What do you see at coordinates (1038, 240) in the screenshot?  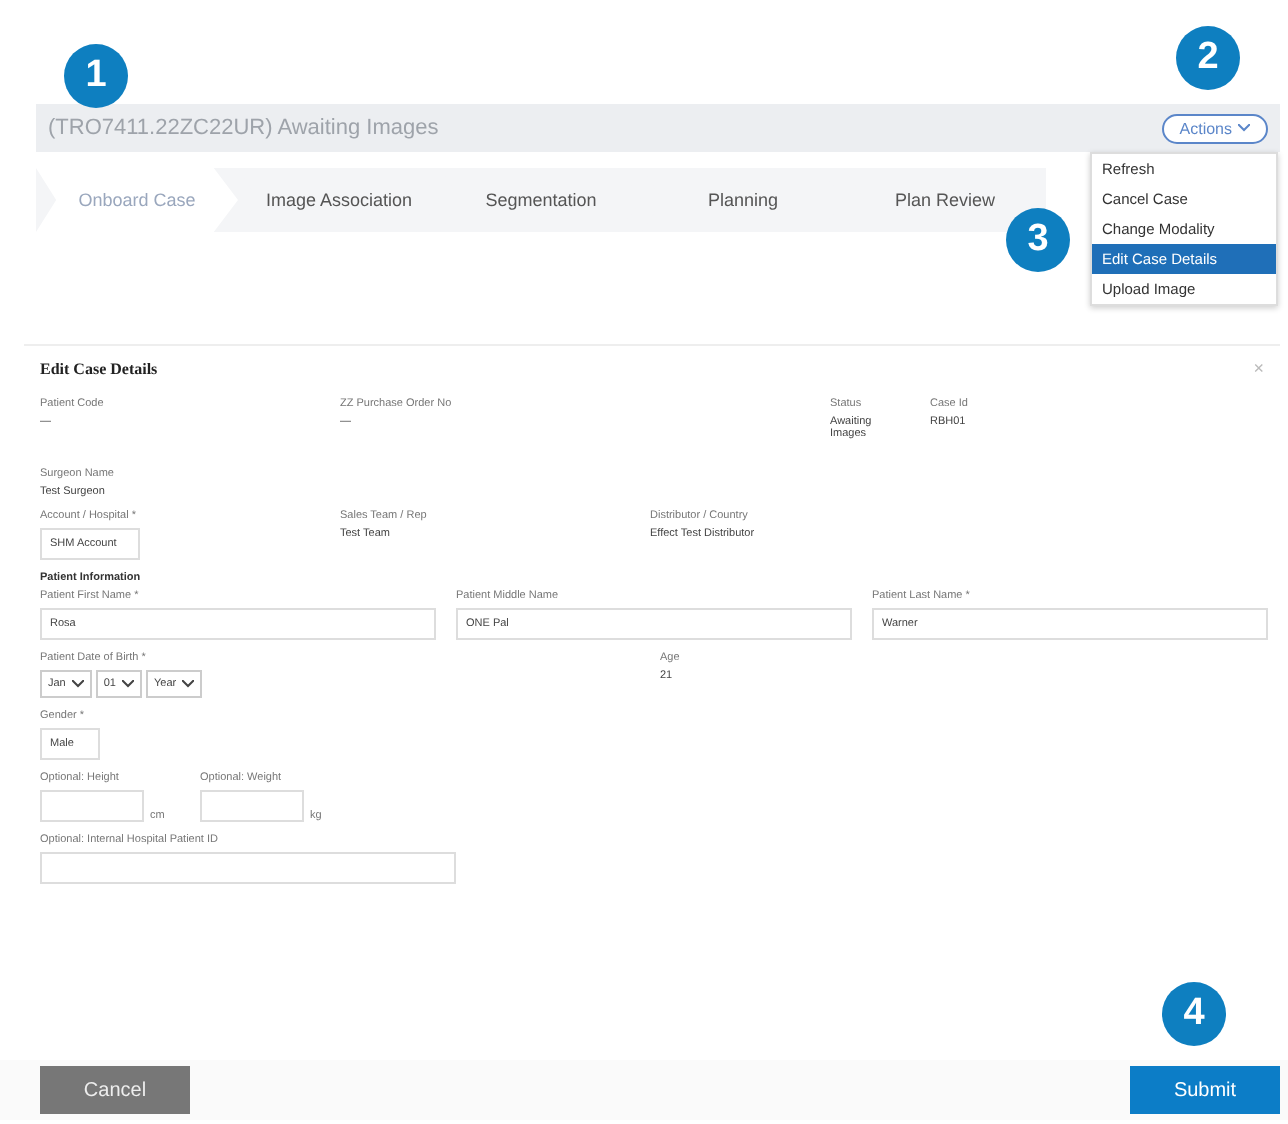 I see `callout-number: 3` at bounding box center [1038, 240].